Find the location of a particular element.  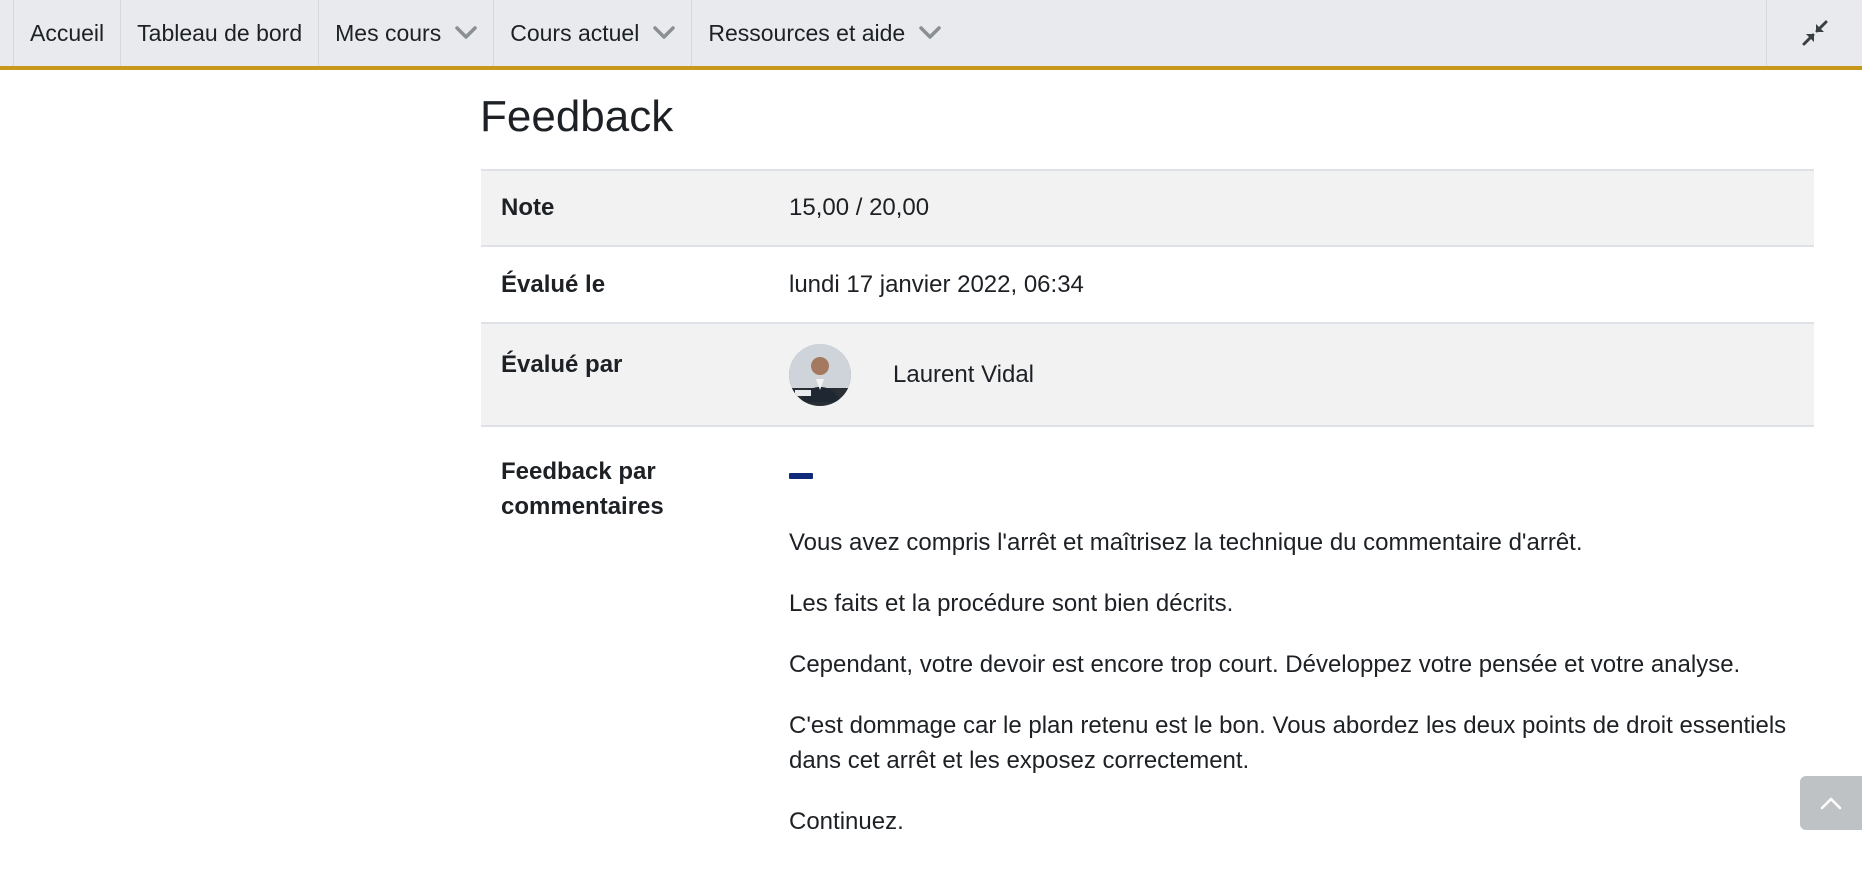

grader-name: Laurent Vidal is located at coordinates (963, 374).